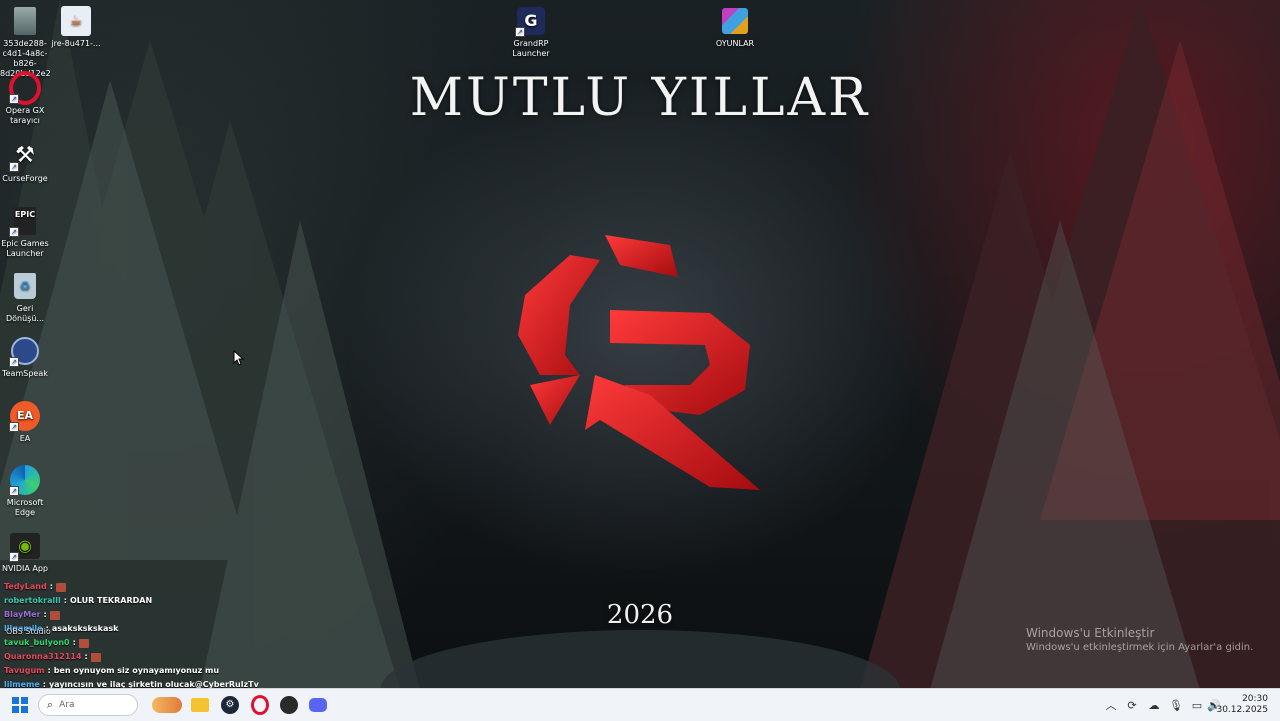  What do you see at coordinates (50, 704) in the screenshot?
I see `search-icon: ⌕` at bounding box center [50, 704].